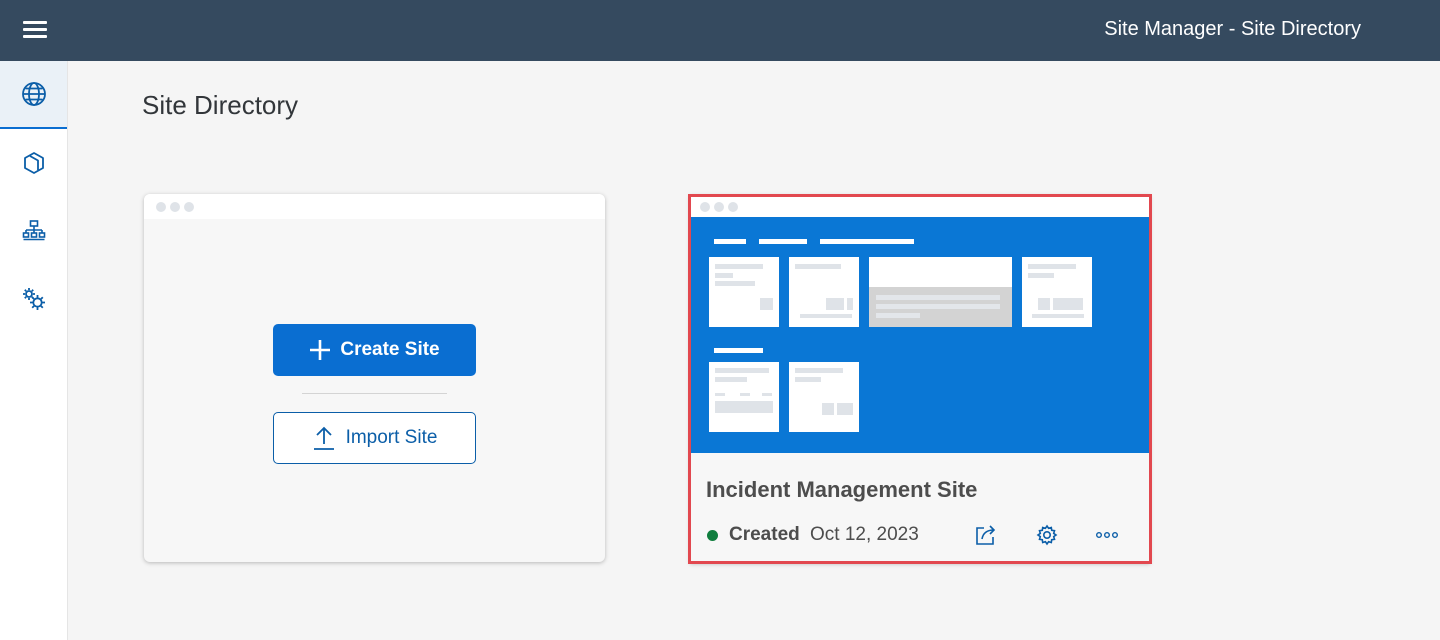 The width and height of the screenshot is (1440, 640). Describe the element at coordinates (320, 350) in the screenshot. I see `plus-icon` at that location.